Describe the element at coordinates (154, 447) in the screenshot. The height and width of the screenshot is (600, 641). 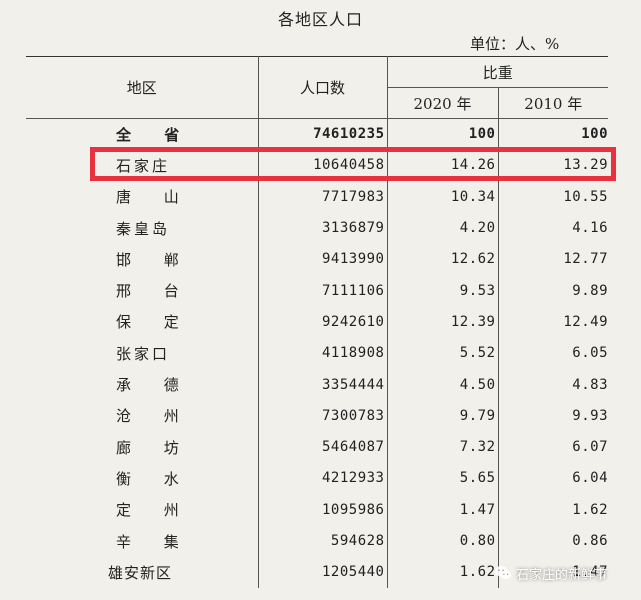
I see `region-cell: 廊 坊` at that location.